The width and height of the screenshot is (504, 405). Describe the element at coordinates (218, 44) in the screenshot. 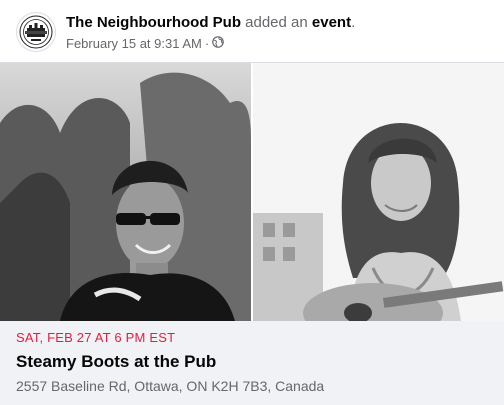

I see `globe-icon` at that location.